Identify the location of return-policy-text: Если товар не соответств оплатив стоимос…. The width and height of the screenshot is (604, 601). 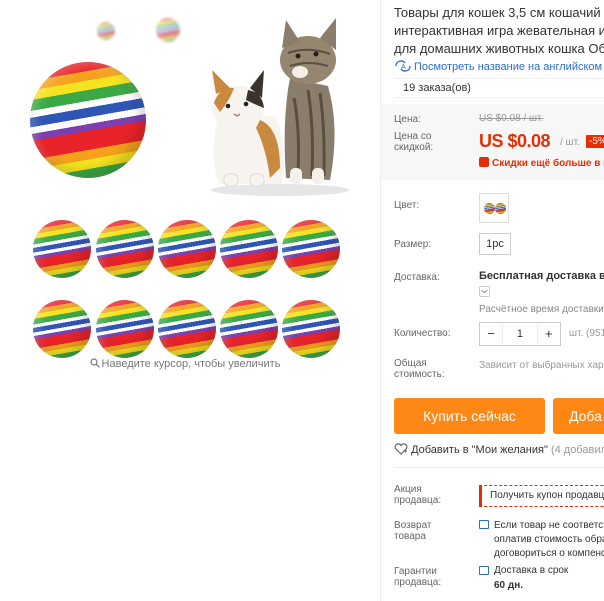
(549, 540).